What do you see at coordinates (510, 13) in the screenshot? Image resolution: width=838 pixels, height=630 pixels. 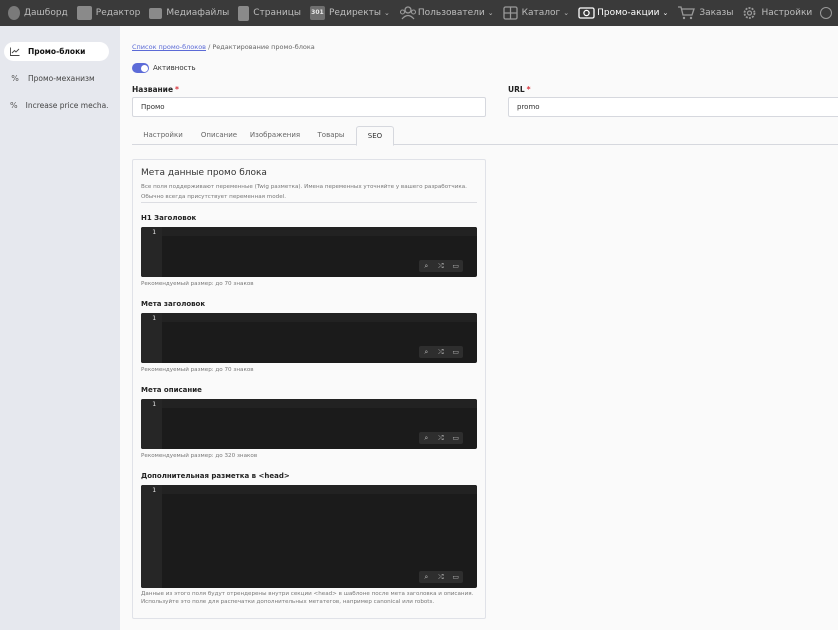 I see `catalog-icon` at bounding box center [510, 13].